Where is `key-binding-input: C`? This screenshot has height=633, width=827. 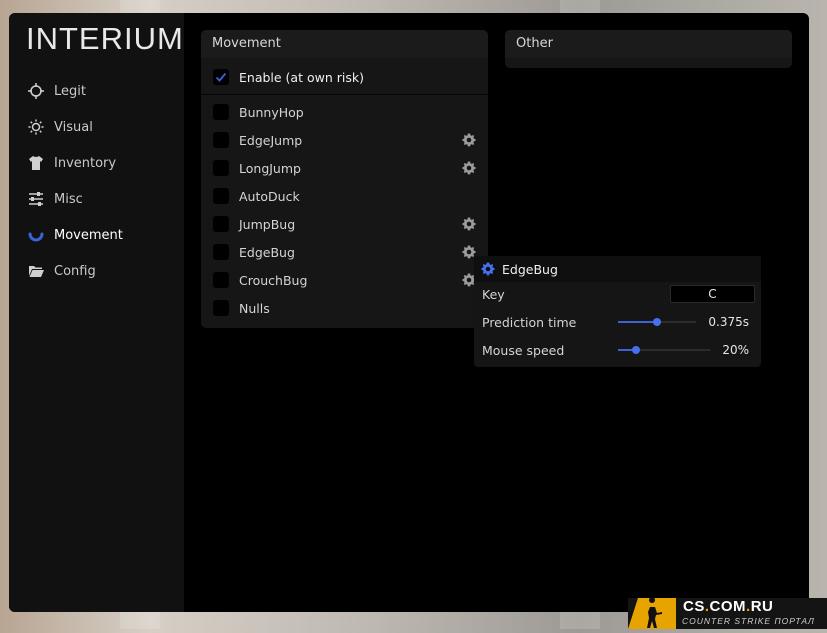 key-binding-input: C is located at coordinates (712, 294).